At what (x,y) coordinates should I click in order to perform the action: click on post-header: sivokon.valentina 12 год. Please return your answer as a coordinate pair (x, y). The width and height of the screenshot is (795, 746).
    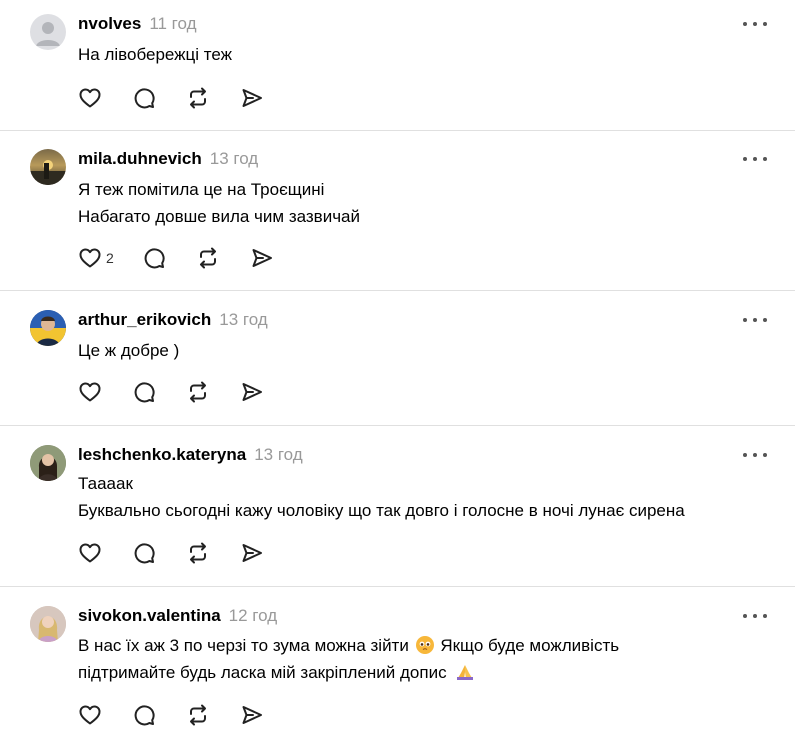
    Looking at the image, I should click on (177, 616).